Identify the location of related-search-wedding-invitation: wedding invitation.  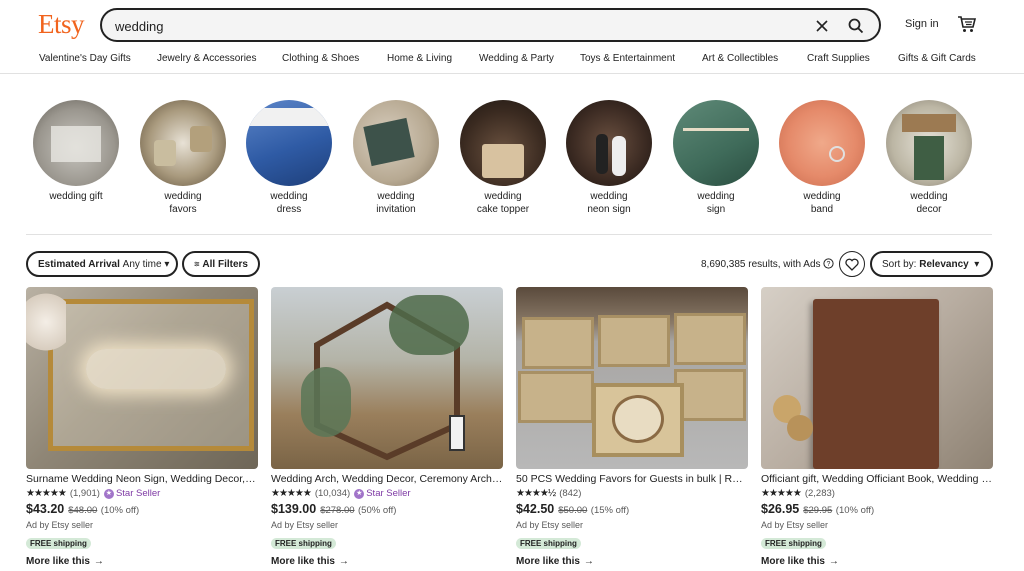
(396, 157).